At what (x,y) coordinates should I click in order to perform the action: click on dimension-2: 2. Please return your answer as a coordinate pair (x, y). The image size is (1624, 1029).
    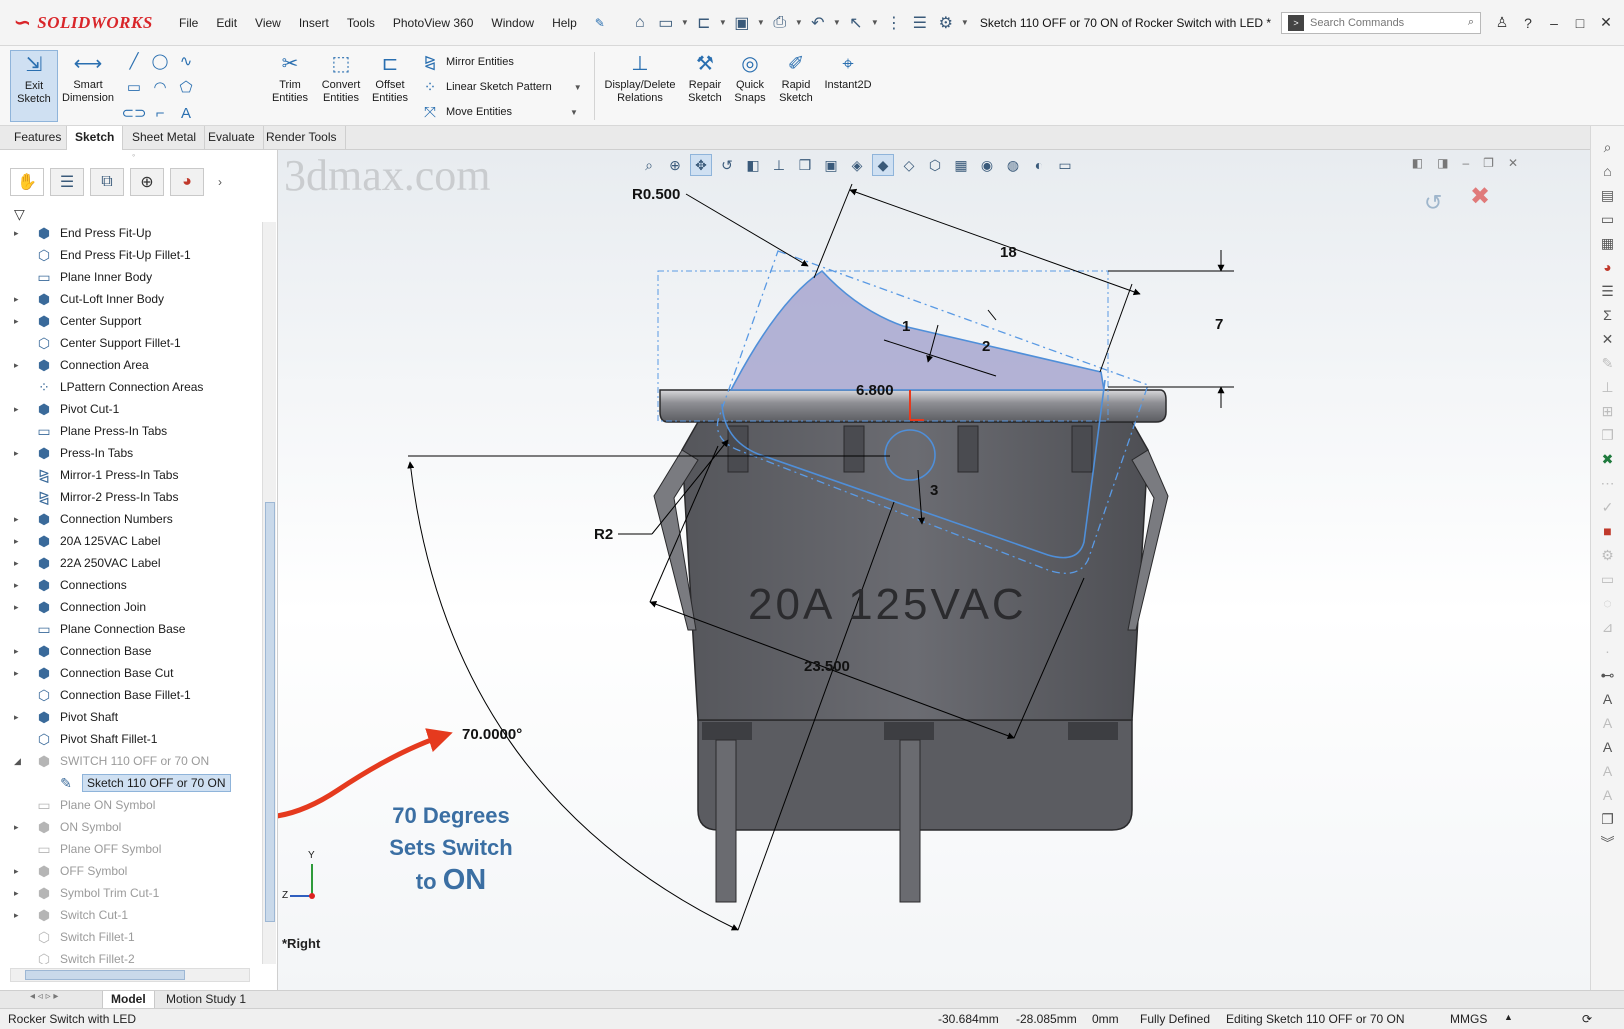
    Looking at the image, I should click on (986, 346).